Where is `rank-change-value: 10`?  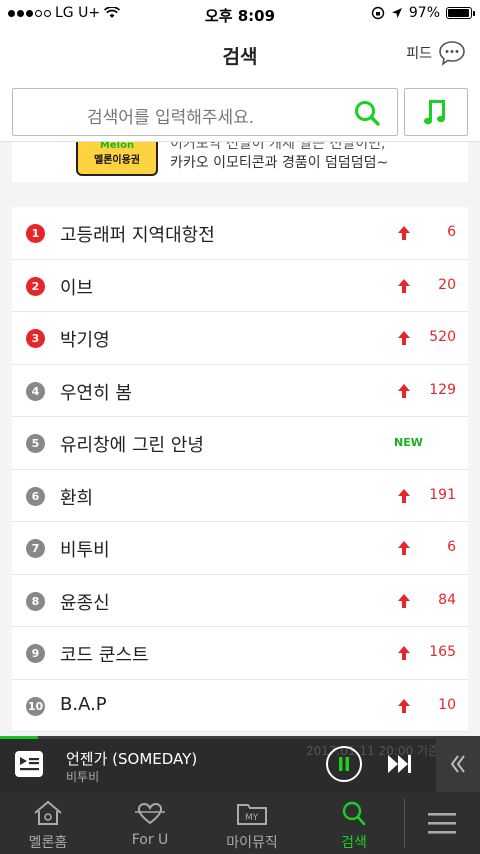
rank-change-value: 10 is located at coordinates (447, 704).